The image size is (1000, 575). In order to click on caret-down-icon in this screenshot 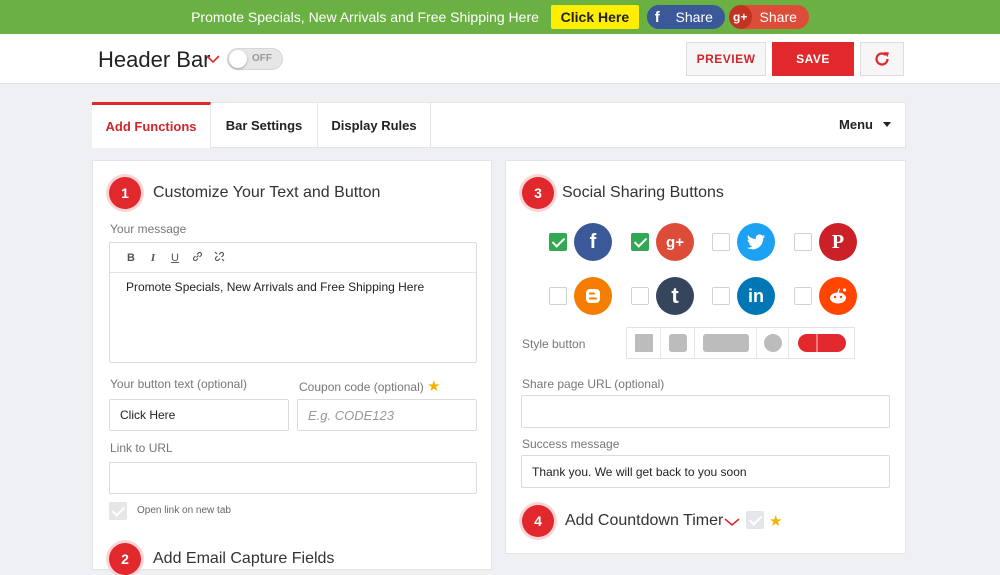, I will do `click(887, 124)`.